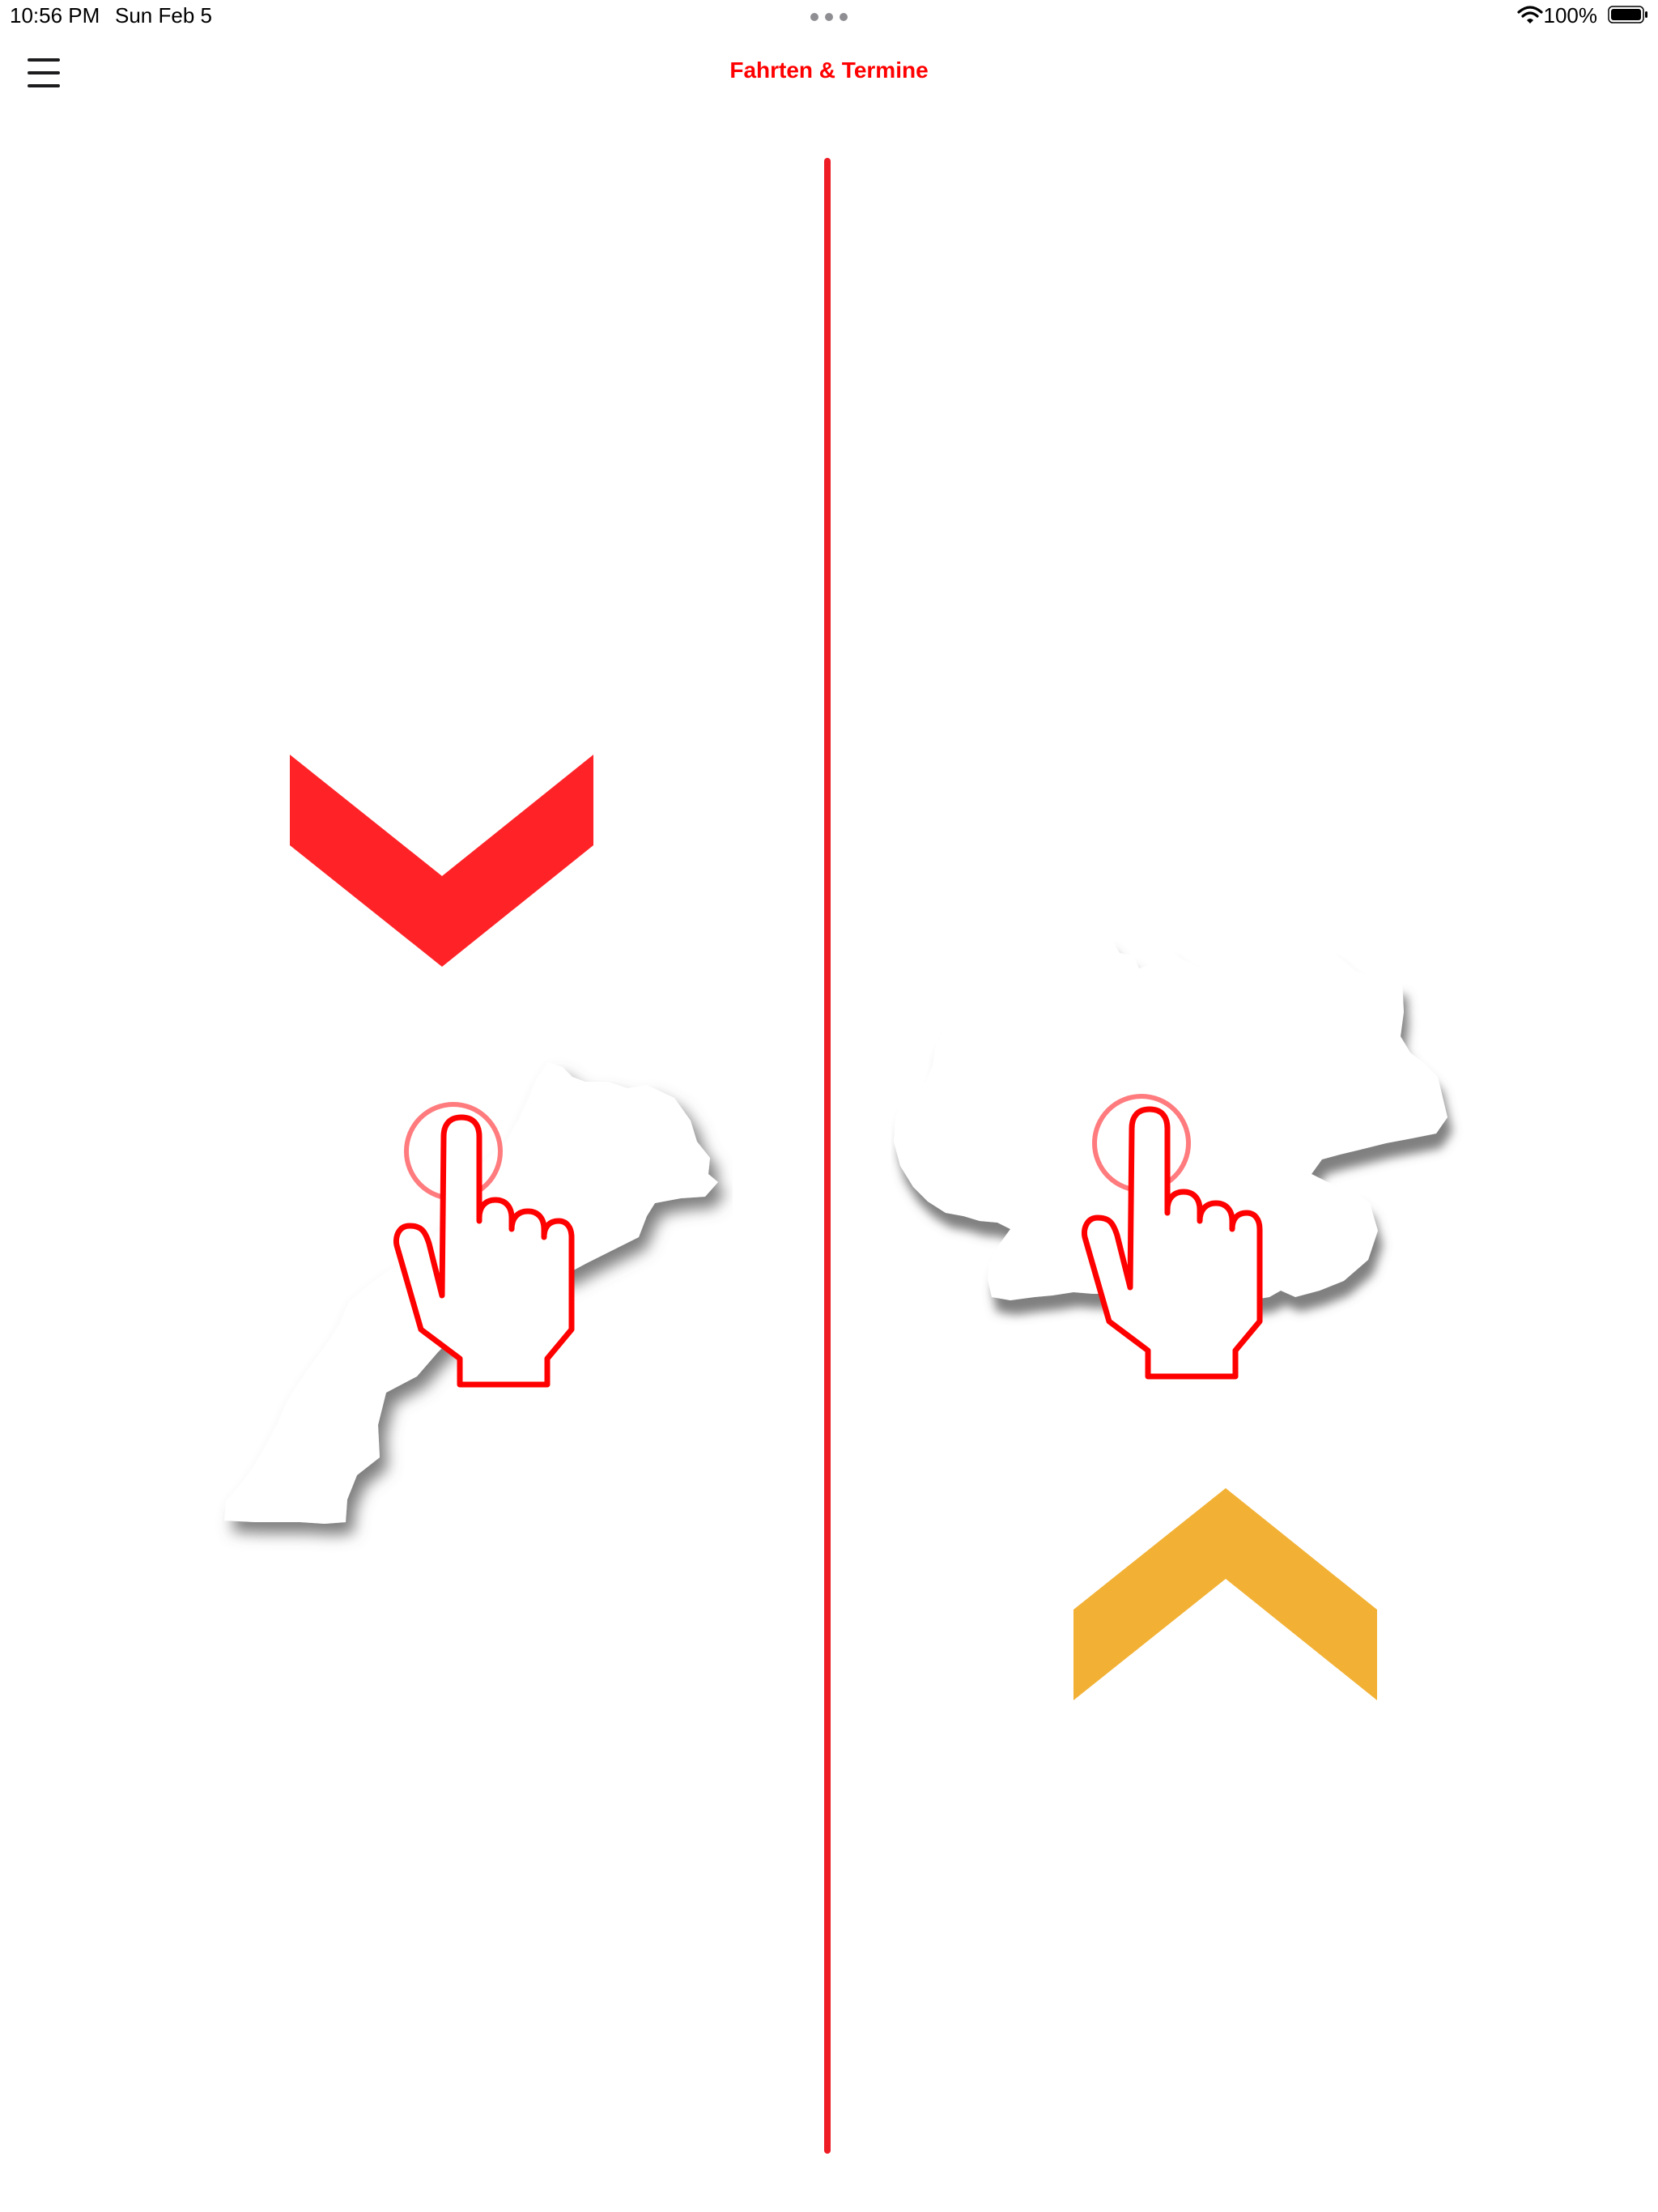 The height and width of the screenshot is (2212, 1658). I want to click on status-date: Sun Feb 5, so click(163, 16).